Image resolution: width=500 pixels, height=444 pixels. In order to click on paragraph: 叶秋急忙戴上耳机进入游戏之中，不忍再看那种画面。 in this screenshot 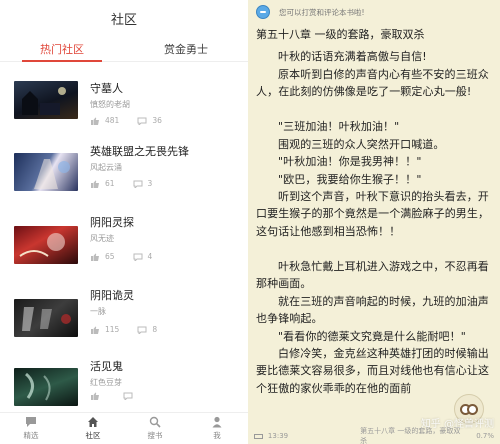, I will do `click(372, 275)`.